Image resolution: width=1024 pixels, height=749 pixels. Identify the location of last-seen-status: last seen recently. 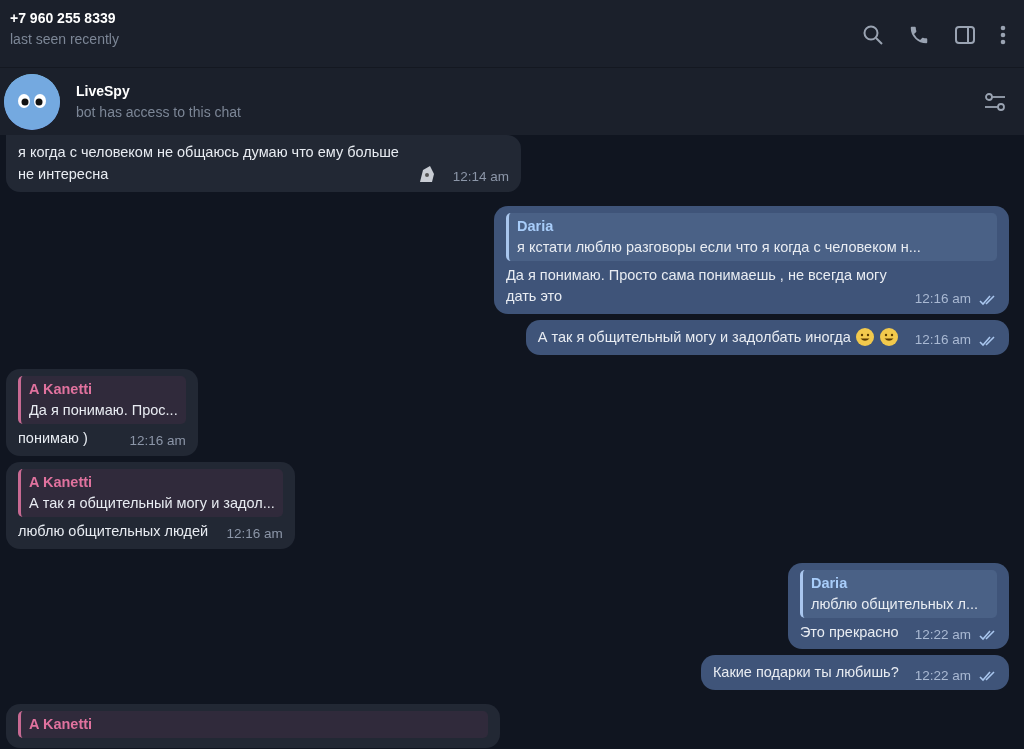
(64, 39).